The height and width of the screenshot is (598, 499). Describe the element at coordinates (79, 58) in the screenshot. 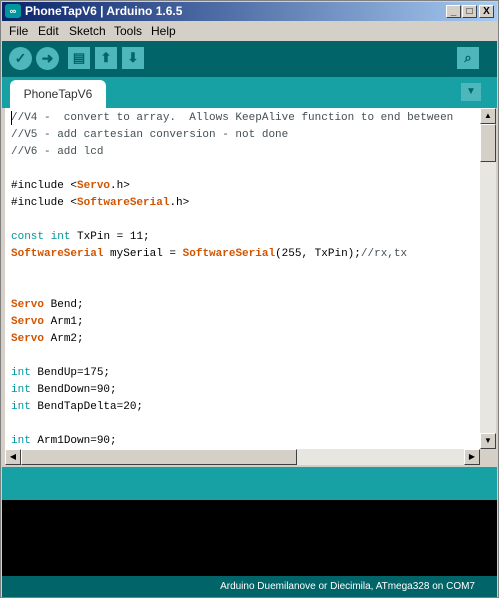

I see `new-icon: ▤` at that location.